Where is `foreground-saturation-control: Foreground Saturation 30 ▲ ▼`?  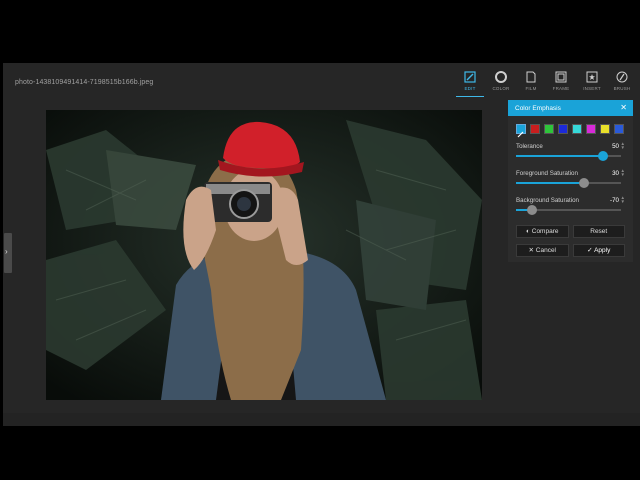
foreground-saturation-control: Foreground Saturation 30 ▲ ▼ is located at coordinates (570, 178).